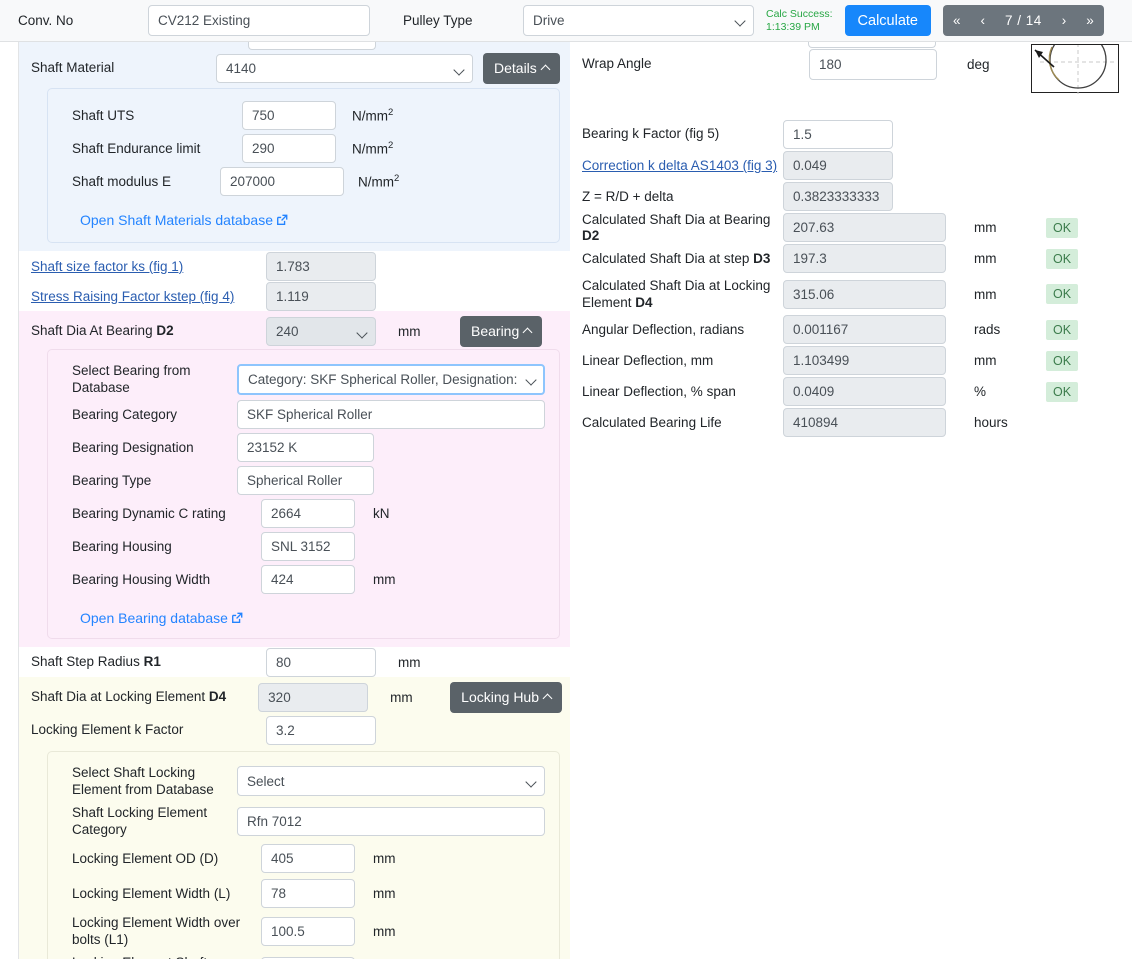 The image size is (1132, 959). I want to click on bearing-housing-input, so click(308, 546).